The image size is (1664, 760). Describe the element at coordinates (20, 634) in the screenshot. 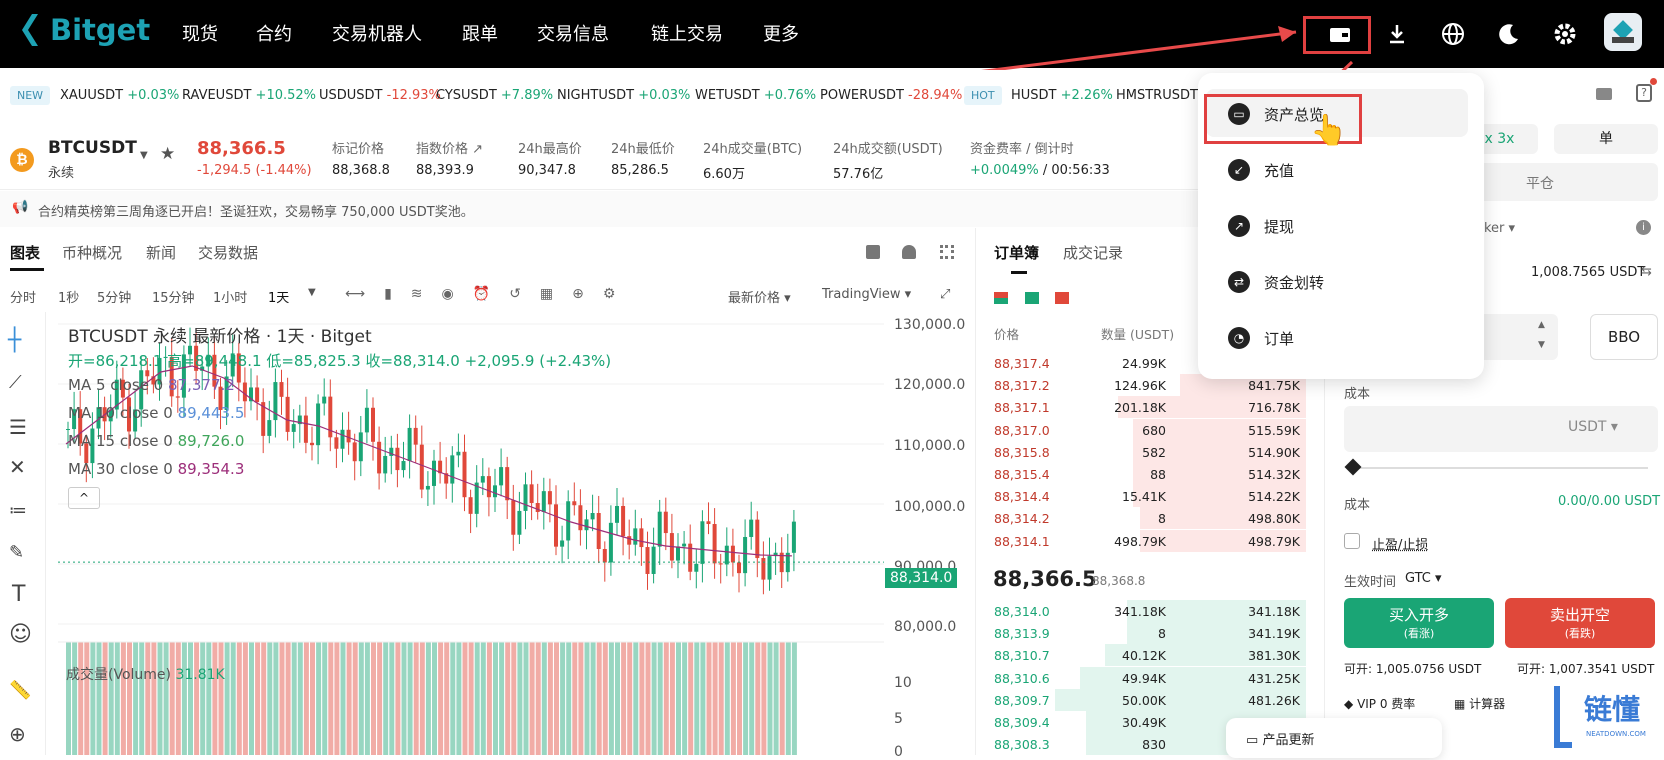

I see `emoji-icon: ☺` at that location.